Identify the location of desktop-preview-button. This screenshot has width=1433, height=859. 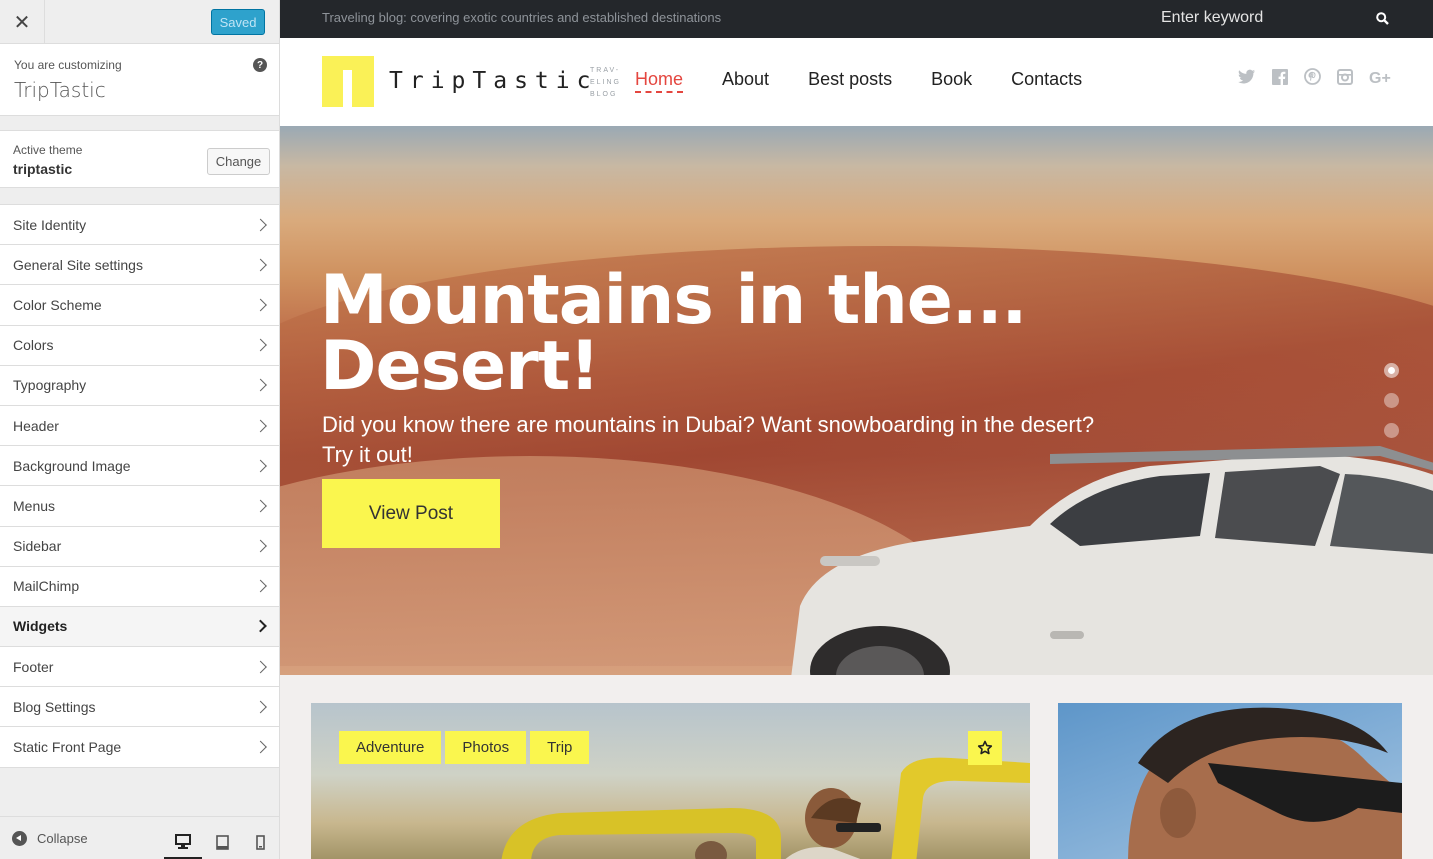
(183, 842).